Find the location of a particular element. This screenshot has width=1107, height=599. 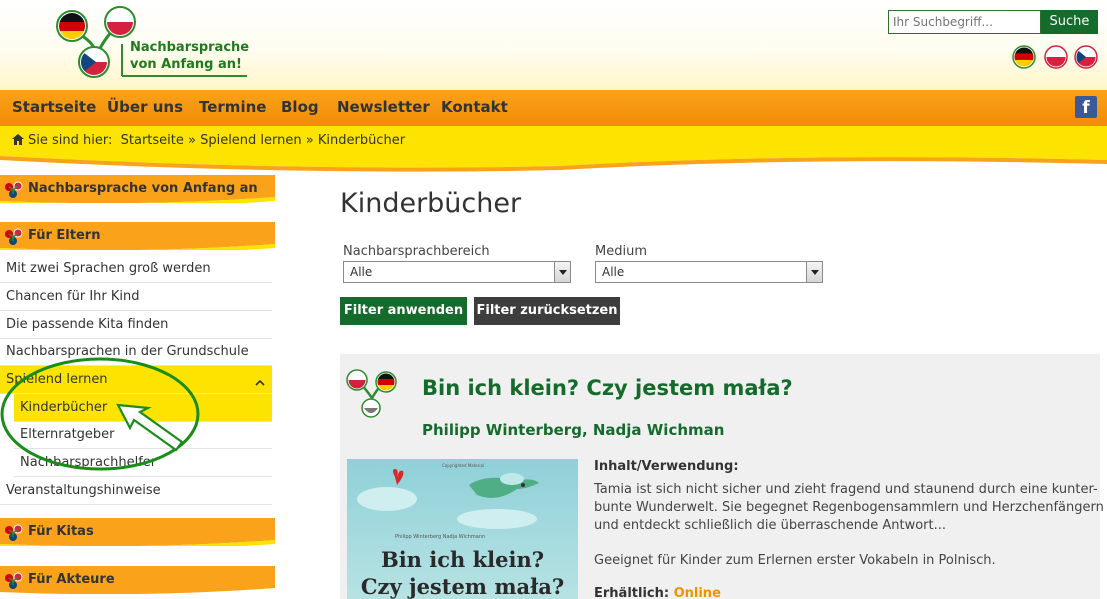

pl-flag-icon is located at coordinates (1056, 57).